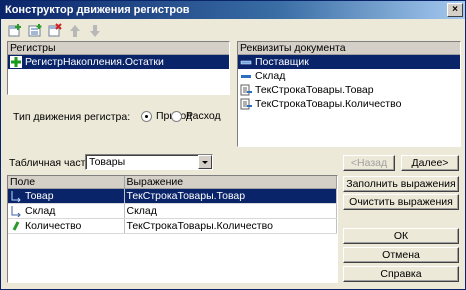  What do you see at coordinates (401, 236) in the screenshot?
I see `ok-button: ОК` at bounding box center [401, 236].